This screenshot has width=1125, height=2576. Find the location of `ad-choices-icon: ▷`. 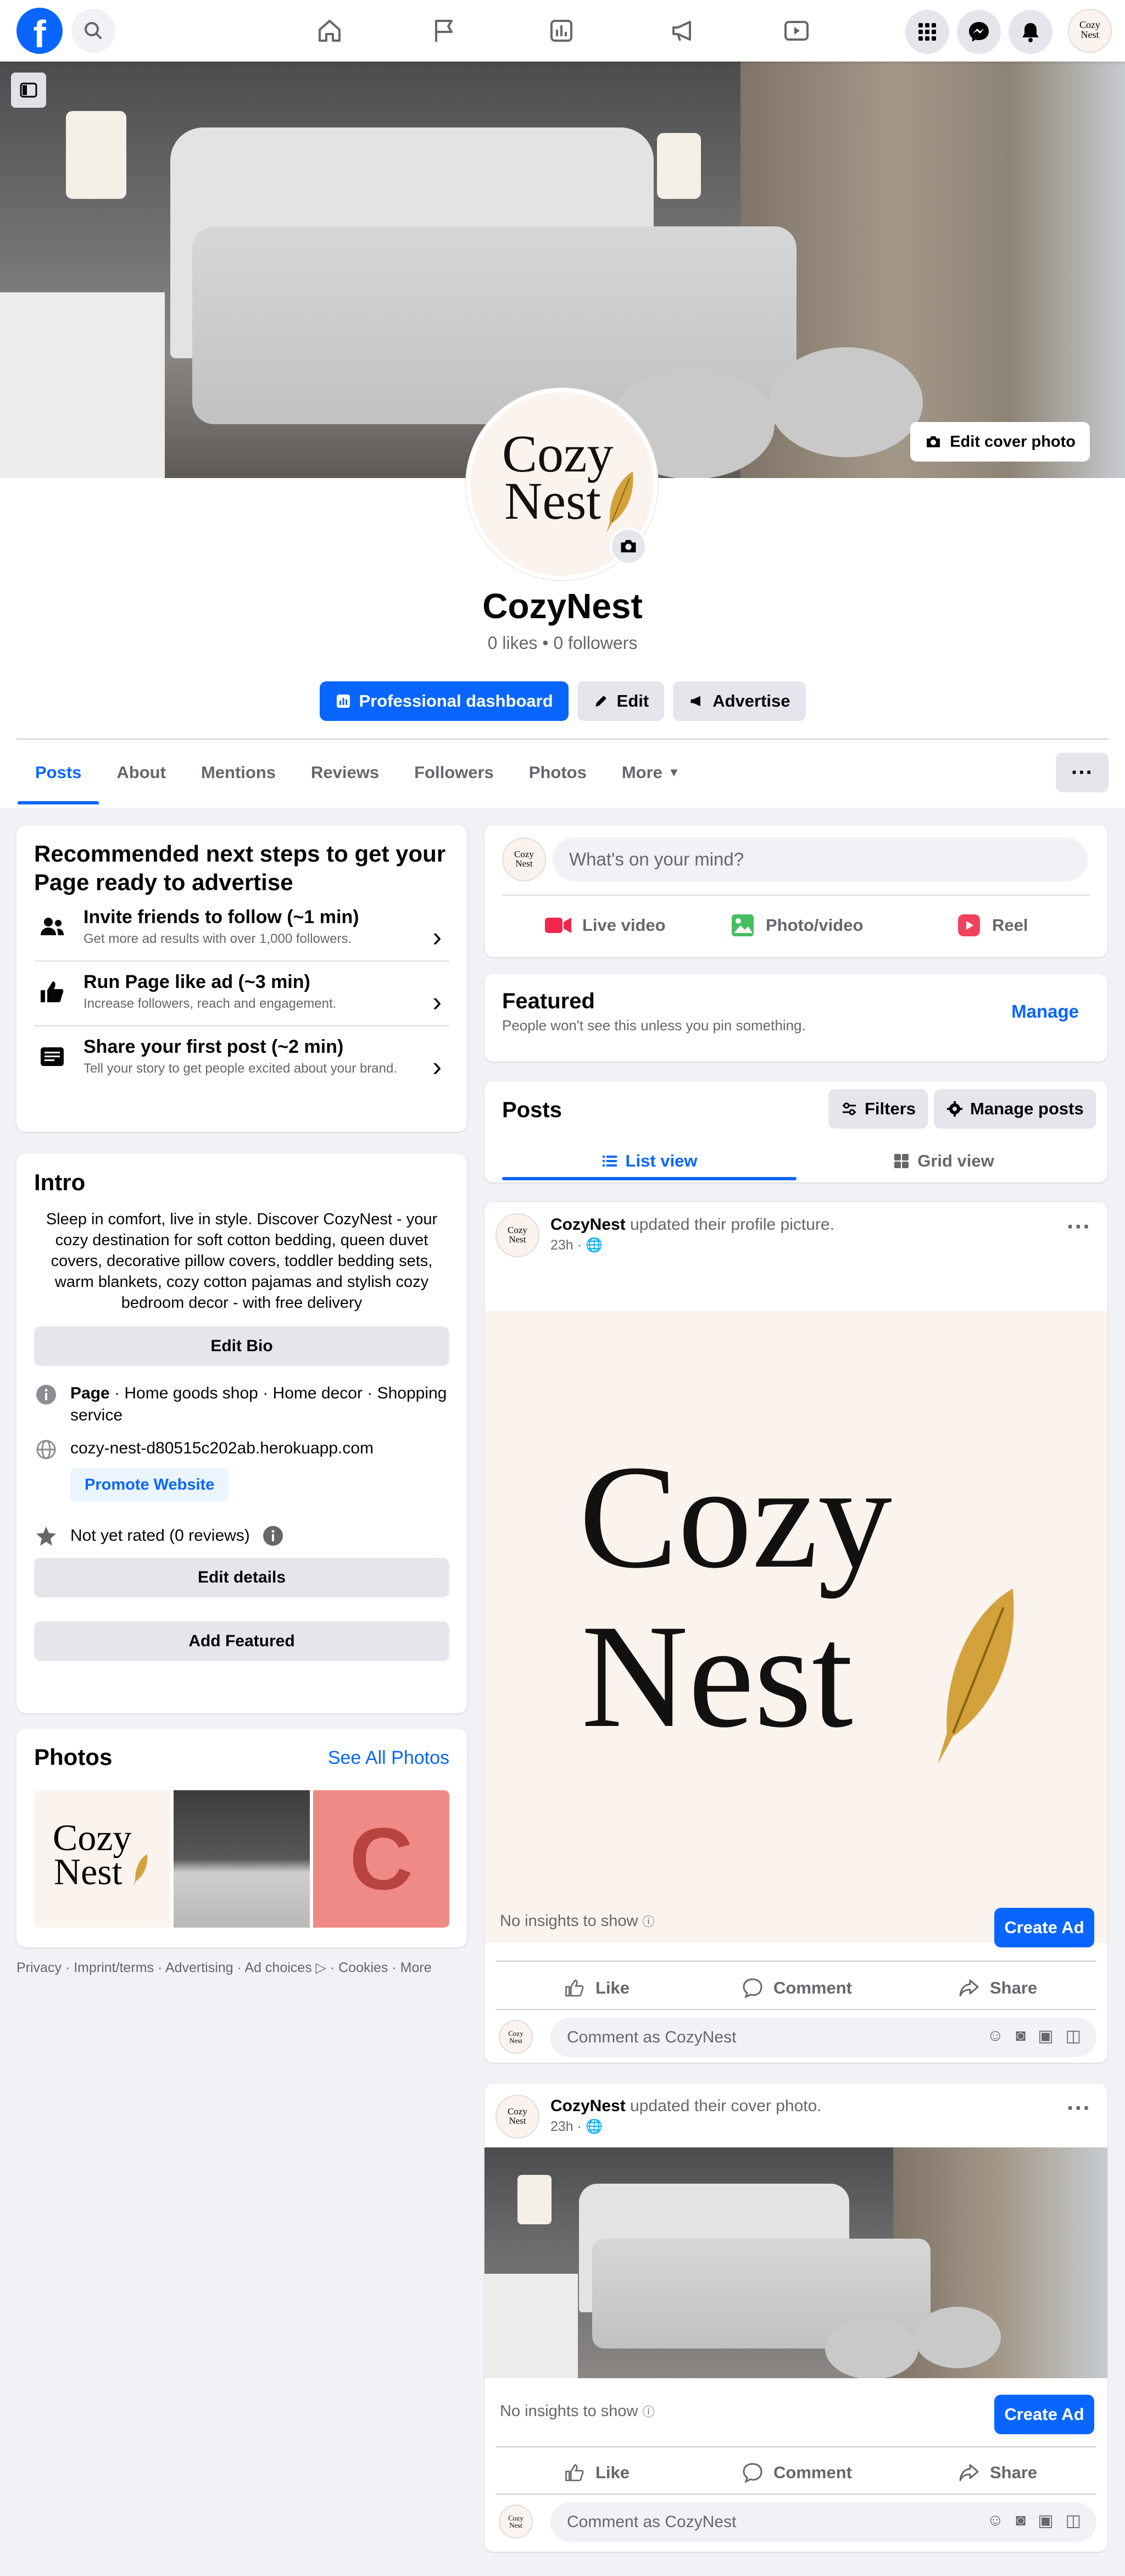

ad-choices-icon: ▷ is located at coordinates (320, 1967).